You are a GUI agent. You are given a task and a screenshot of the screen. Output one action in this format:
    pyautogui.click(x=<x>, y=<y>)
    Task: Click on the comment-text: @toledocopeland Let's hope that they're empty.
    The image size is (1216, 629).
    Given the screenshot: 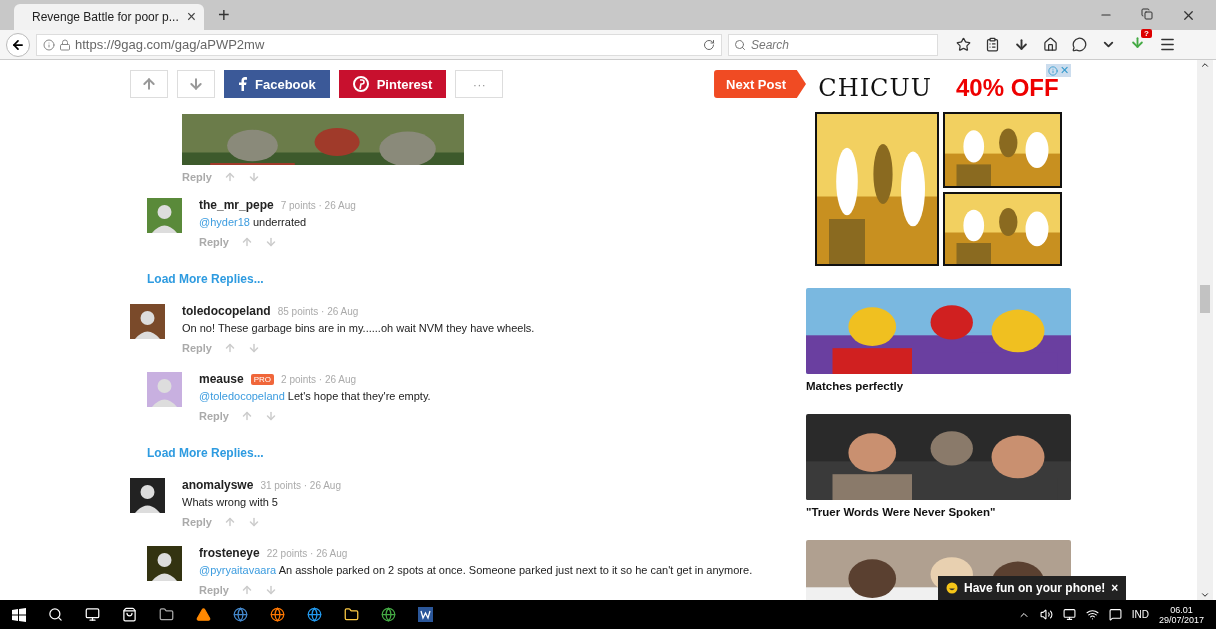 What is the action you would take?
    pyautogui.click(x=315, y=396)
    